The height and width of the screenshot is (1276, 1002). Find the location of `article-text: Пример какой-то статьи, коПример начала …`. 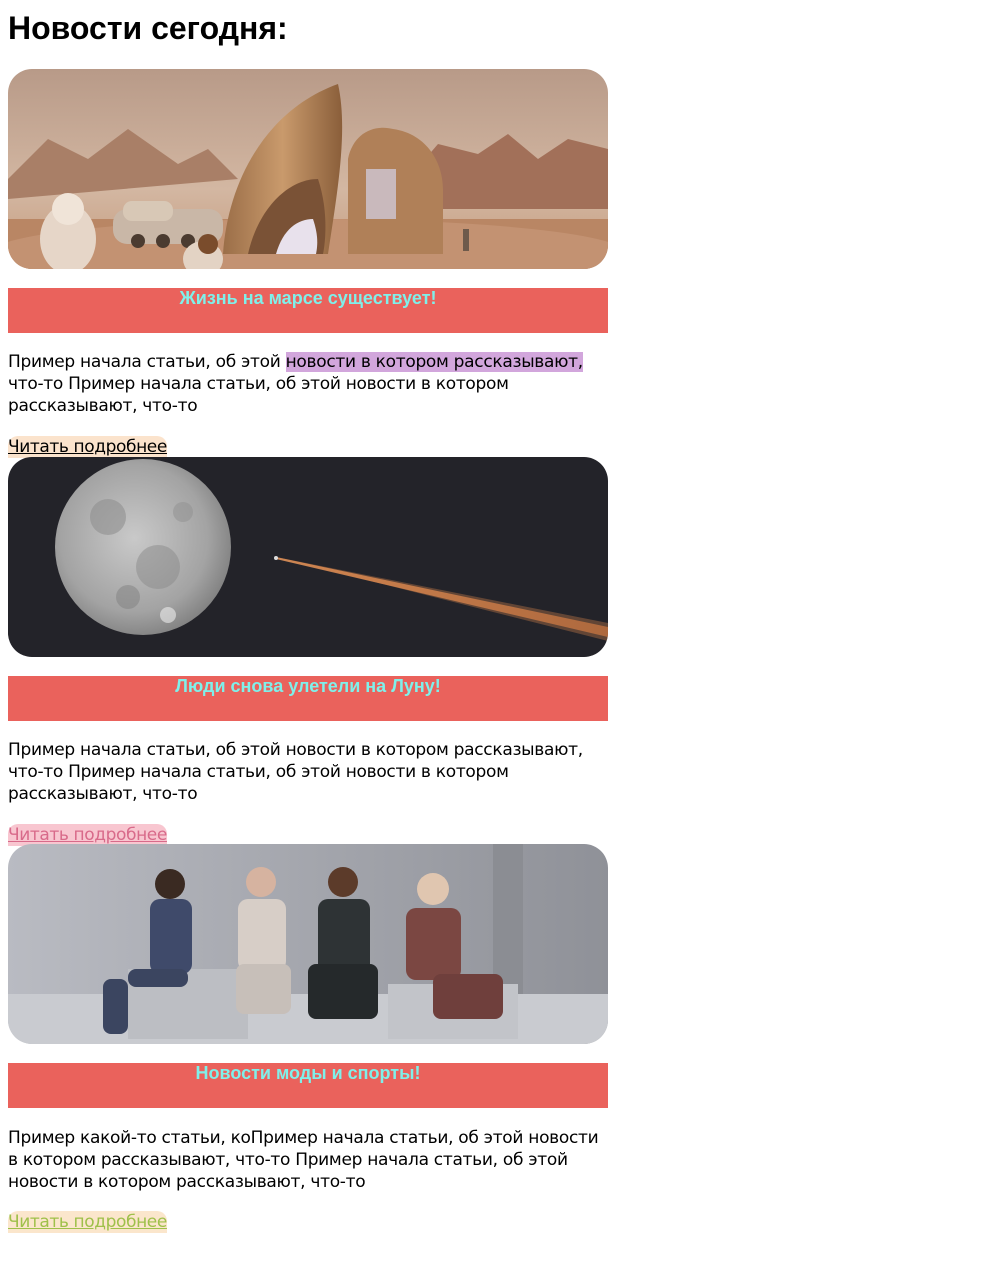

article-text: Пример какой-то статьи, коПример начала … is located at coordinates (303, 1160).